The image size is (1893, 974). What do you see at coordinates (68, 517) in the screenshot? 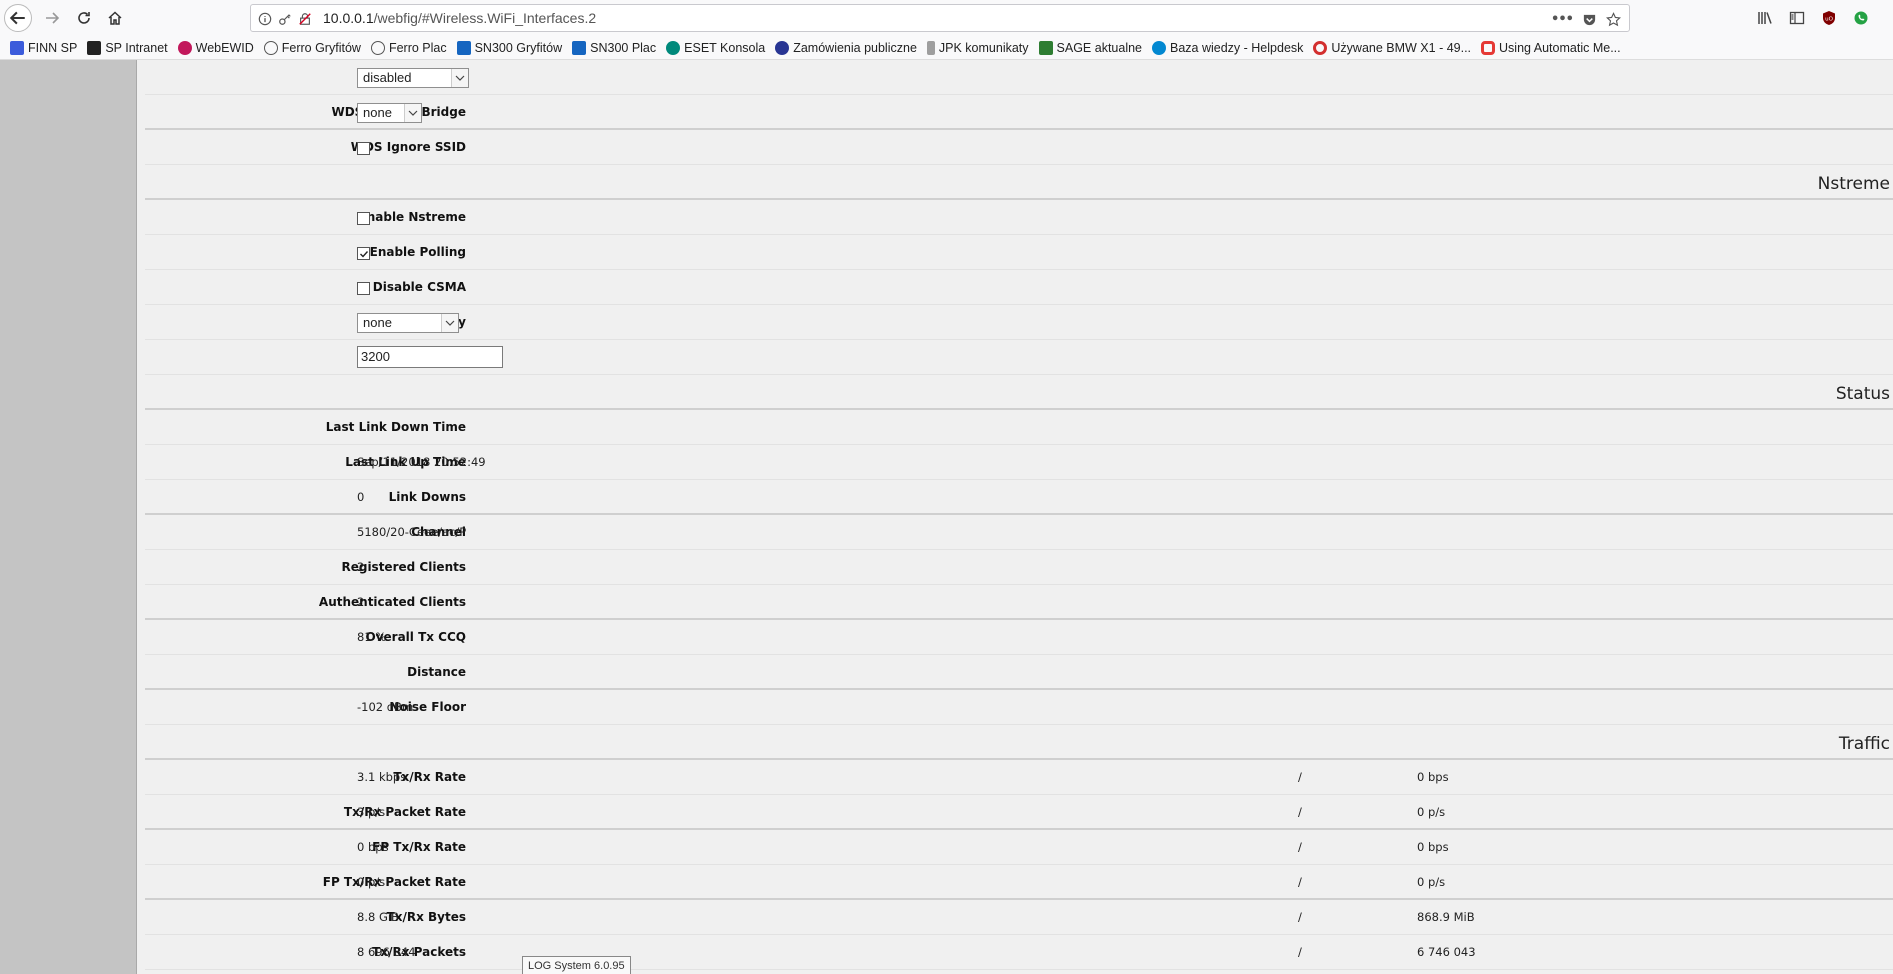
I see `left-menu-panel` at bounding box center [68, 517].